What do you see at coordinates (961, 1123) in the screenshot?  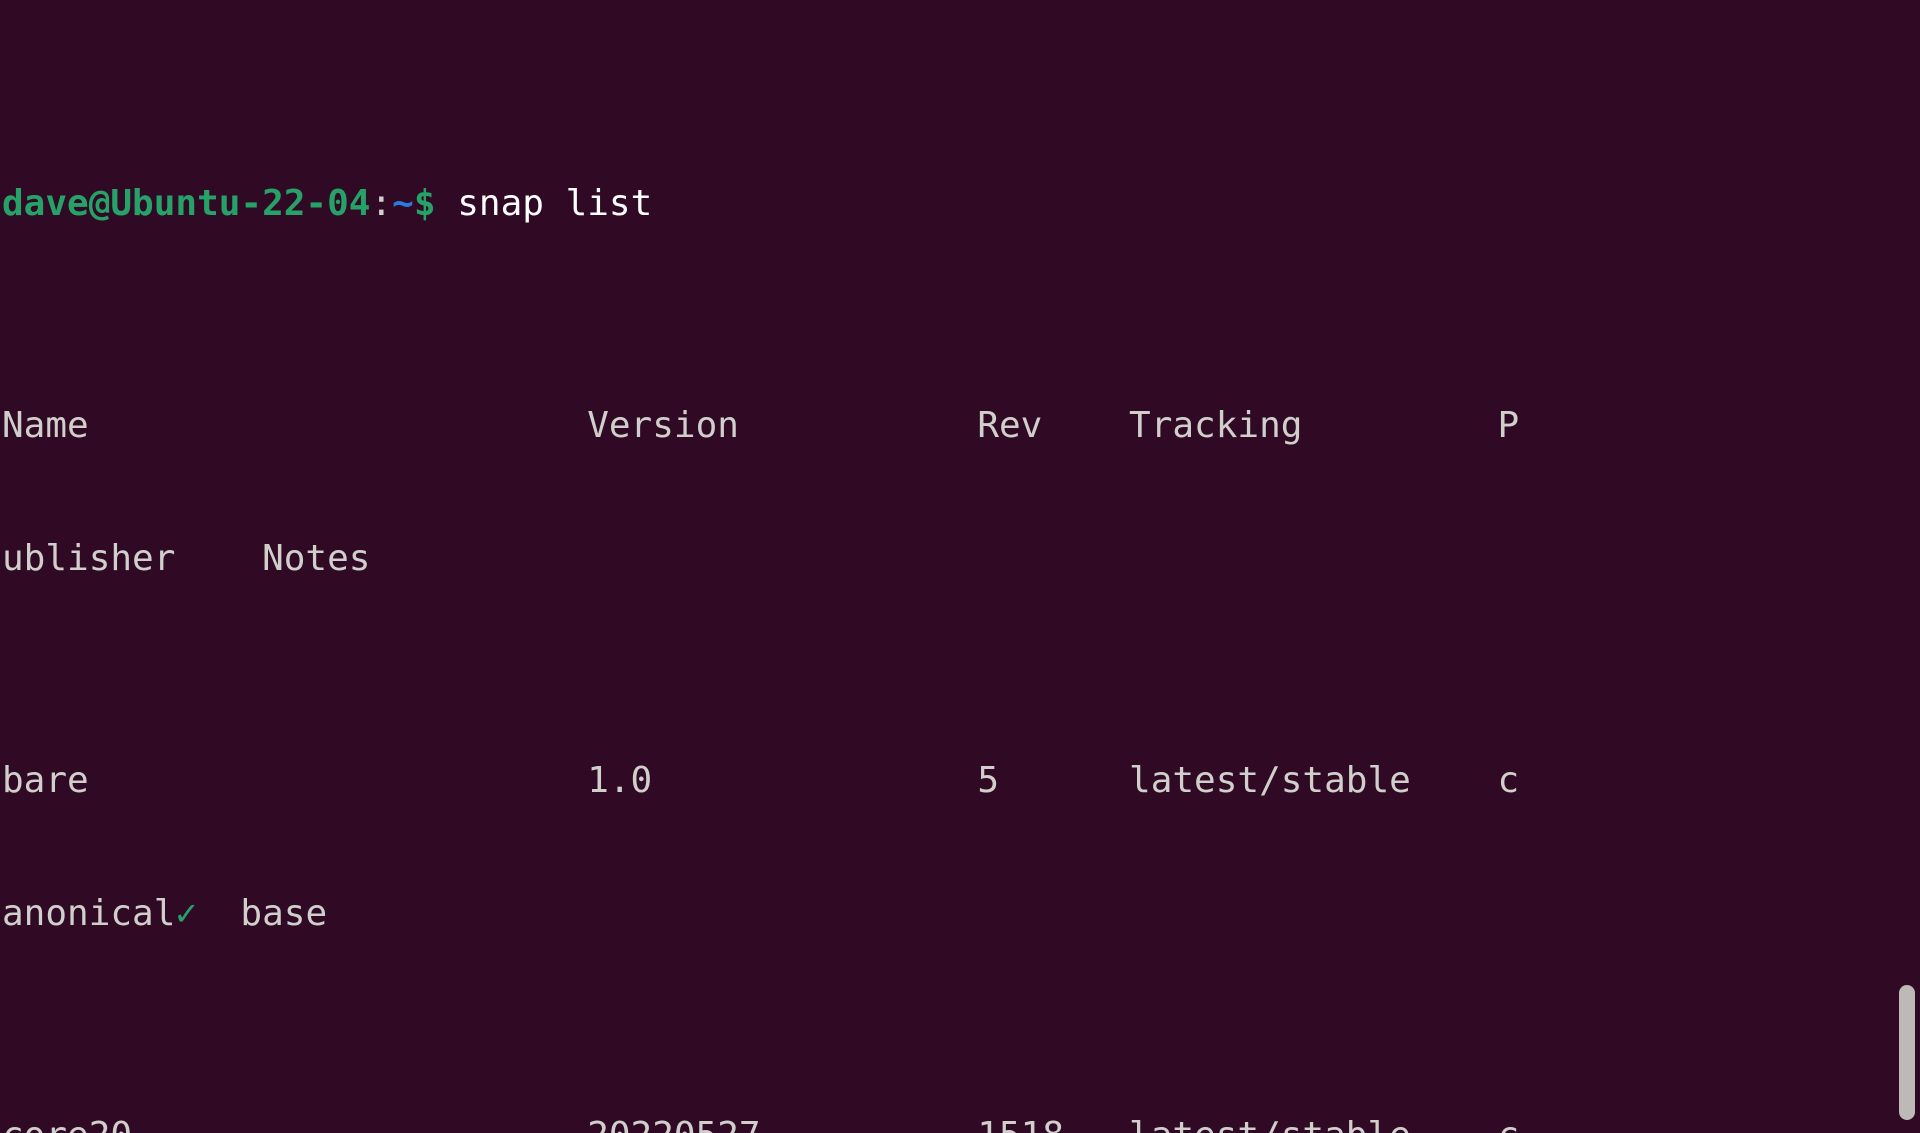 I see `table-row: core20 20220527 1518 latest/stable c` at bounding box center [961, 1123].